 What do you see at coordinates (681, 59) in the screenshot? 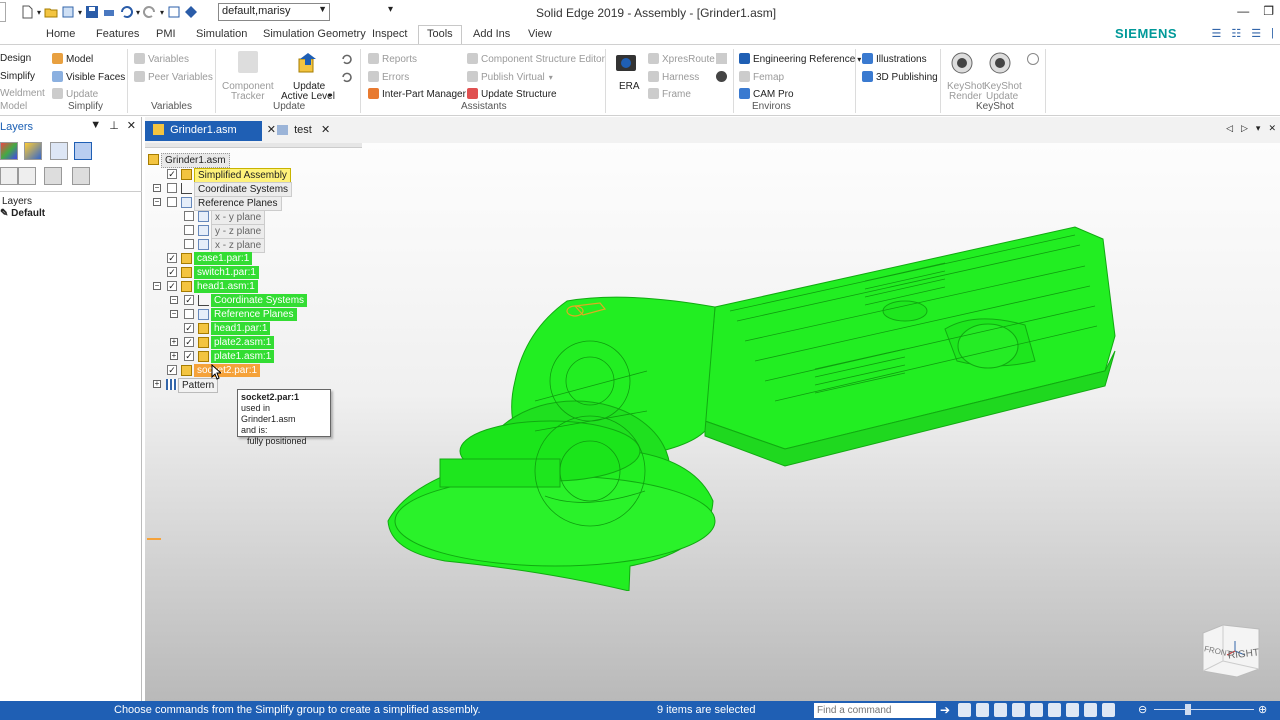
I see `xpresroute-button: XpresRoute` at bounding box center [681, 59].